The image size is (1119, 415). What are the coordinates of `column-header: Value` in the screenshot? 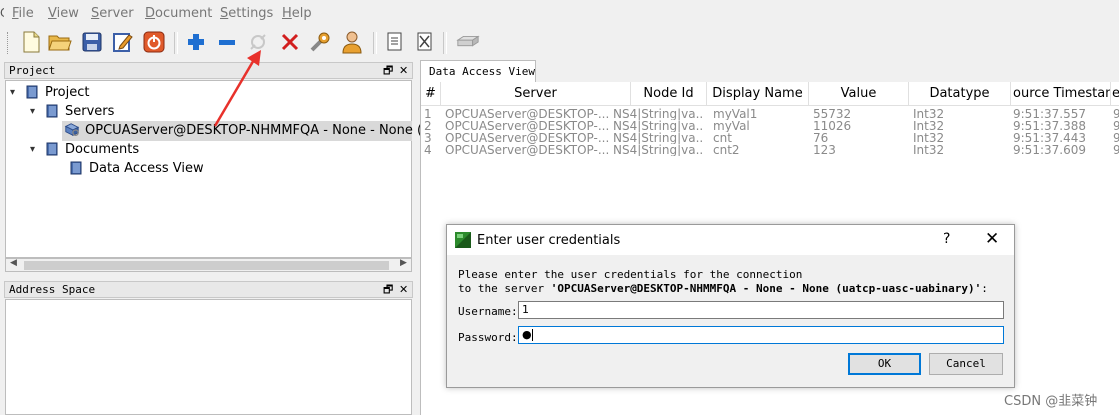 It's located at (859, 94).